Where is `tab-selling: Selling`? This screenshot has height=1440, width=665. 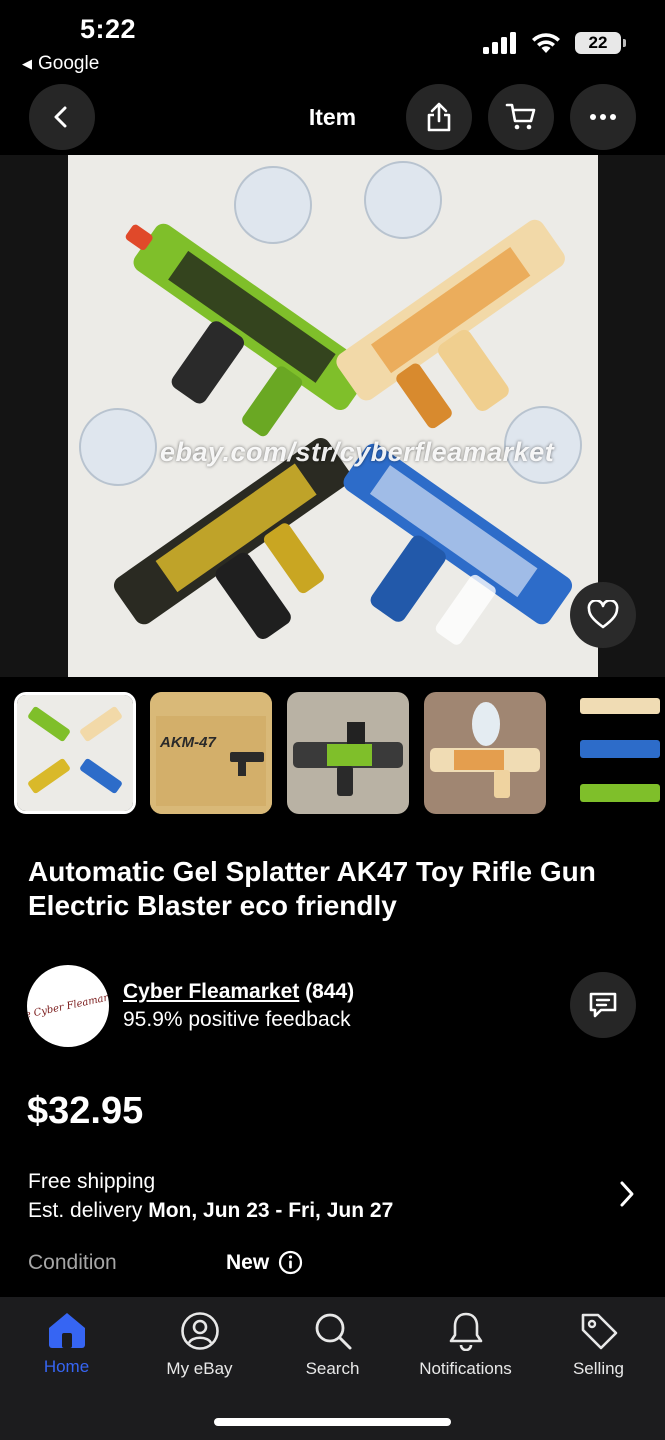
tab-selling: Selling is located at coordinates (598, 1345).